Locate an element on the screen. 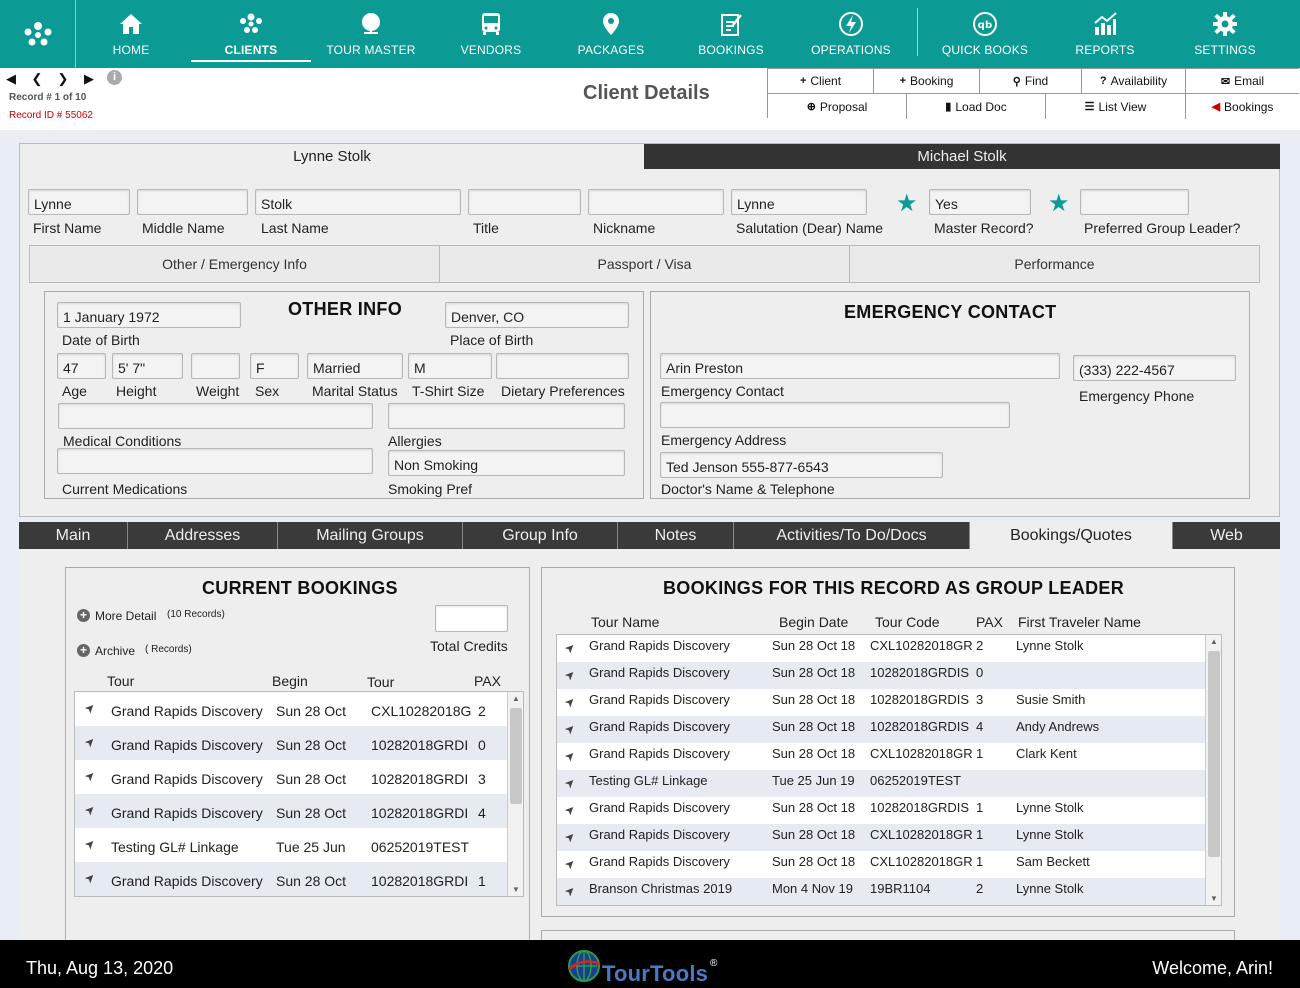 Image resolution: width=1300 pixels, height=988 pixels. availability-button: ? Availability is located at coordinates (1134, 81).